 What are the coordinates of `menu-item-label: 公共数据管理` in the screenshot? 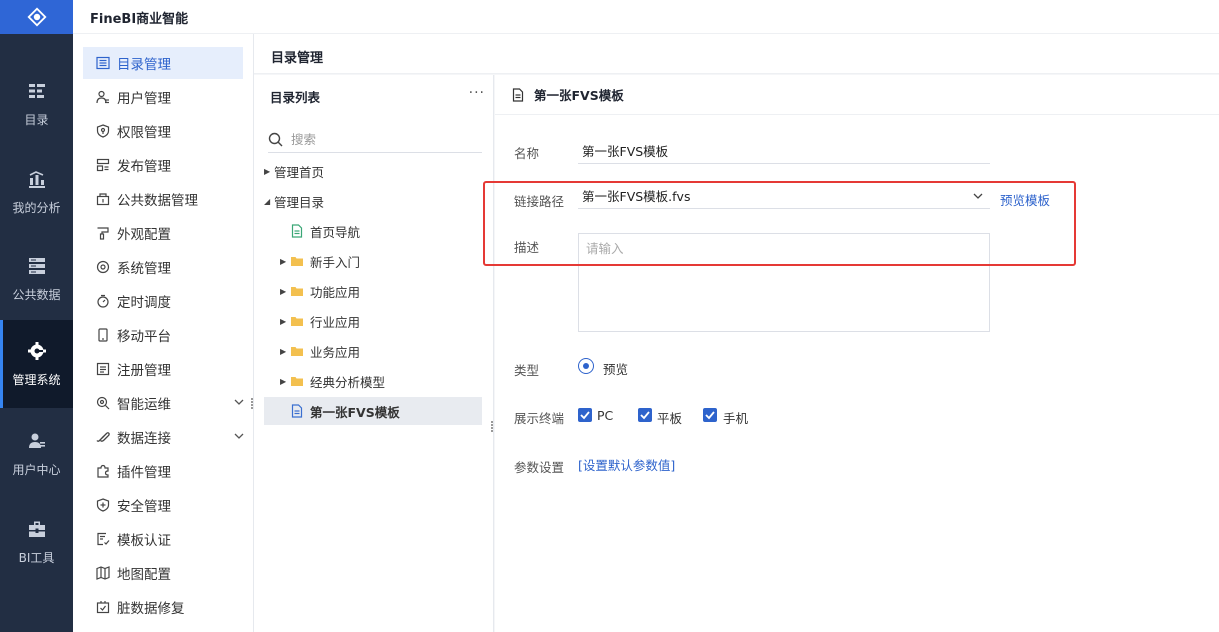 It's located at (157, 201).